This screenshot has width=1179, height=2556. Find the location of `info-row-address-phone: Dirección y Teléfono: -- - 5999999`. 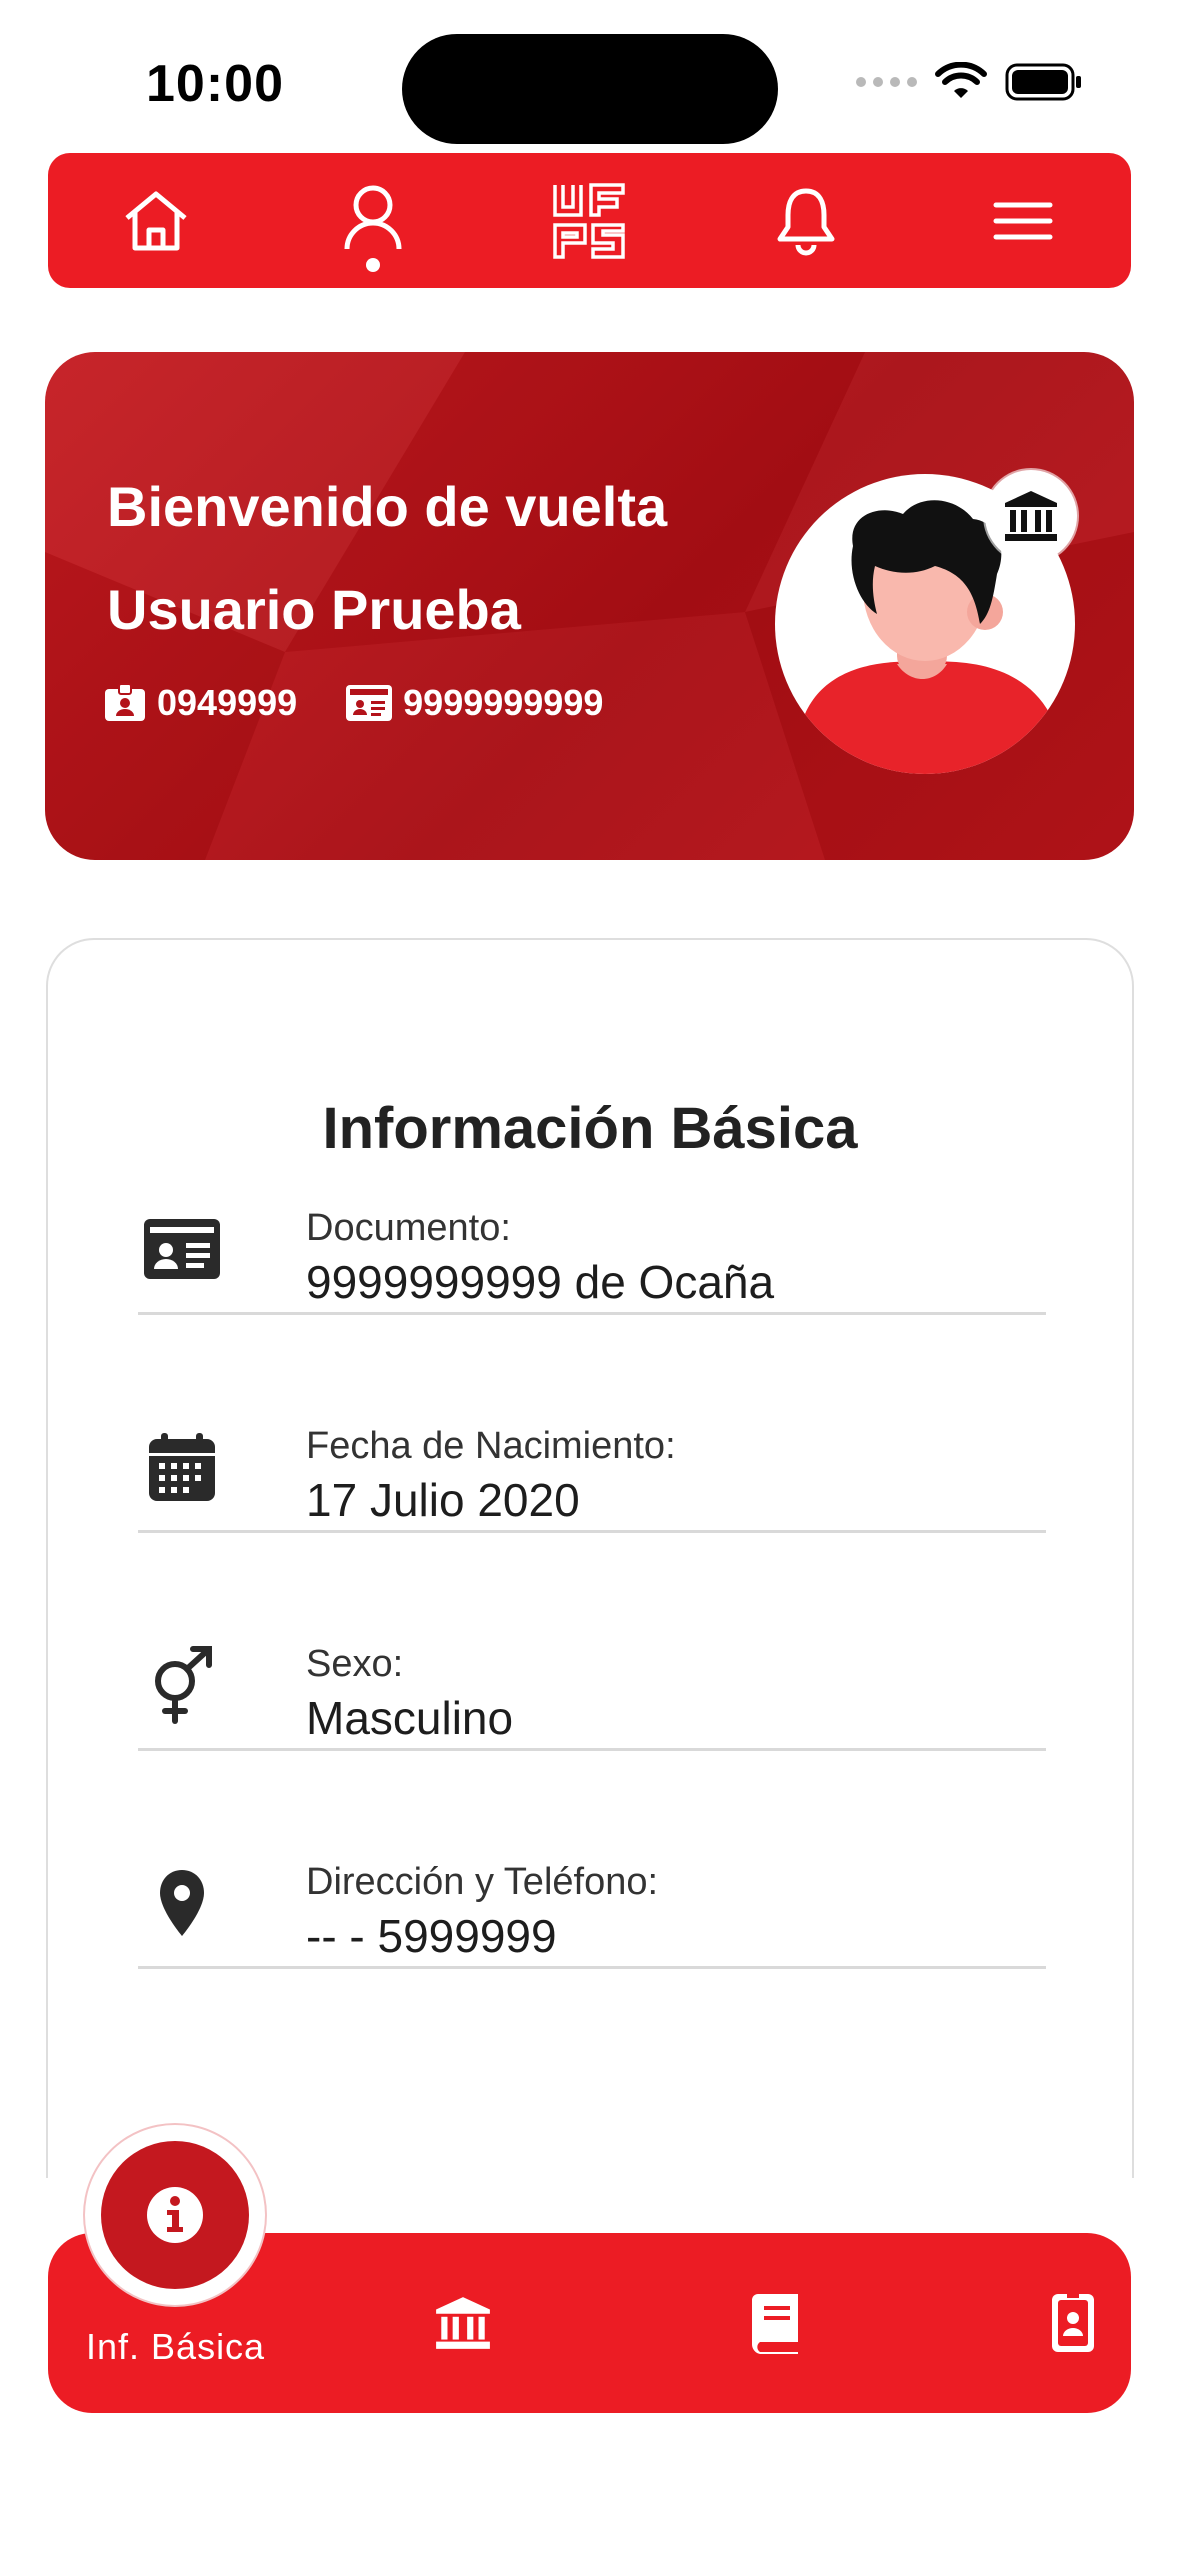

info-row-address-phone: Dirección y Teléfono: -- - 5999999 is located at coordinates (592, 1860).